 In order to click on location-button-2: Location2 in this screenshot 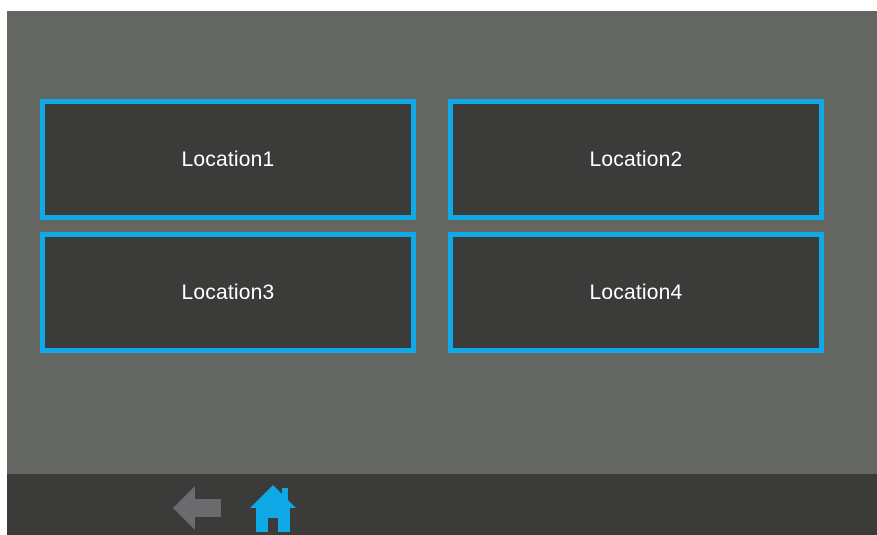, I will do `click(636, 159)`.